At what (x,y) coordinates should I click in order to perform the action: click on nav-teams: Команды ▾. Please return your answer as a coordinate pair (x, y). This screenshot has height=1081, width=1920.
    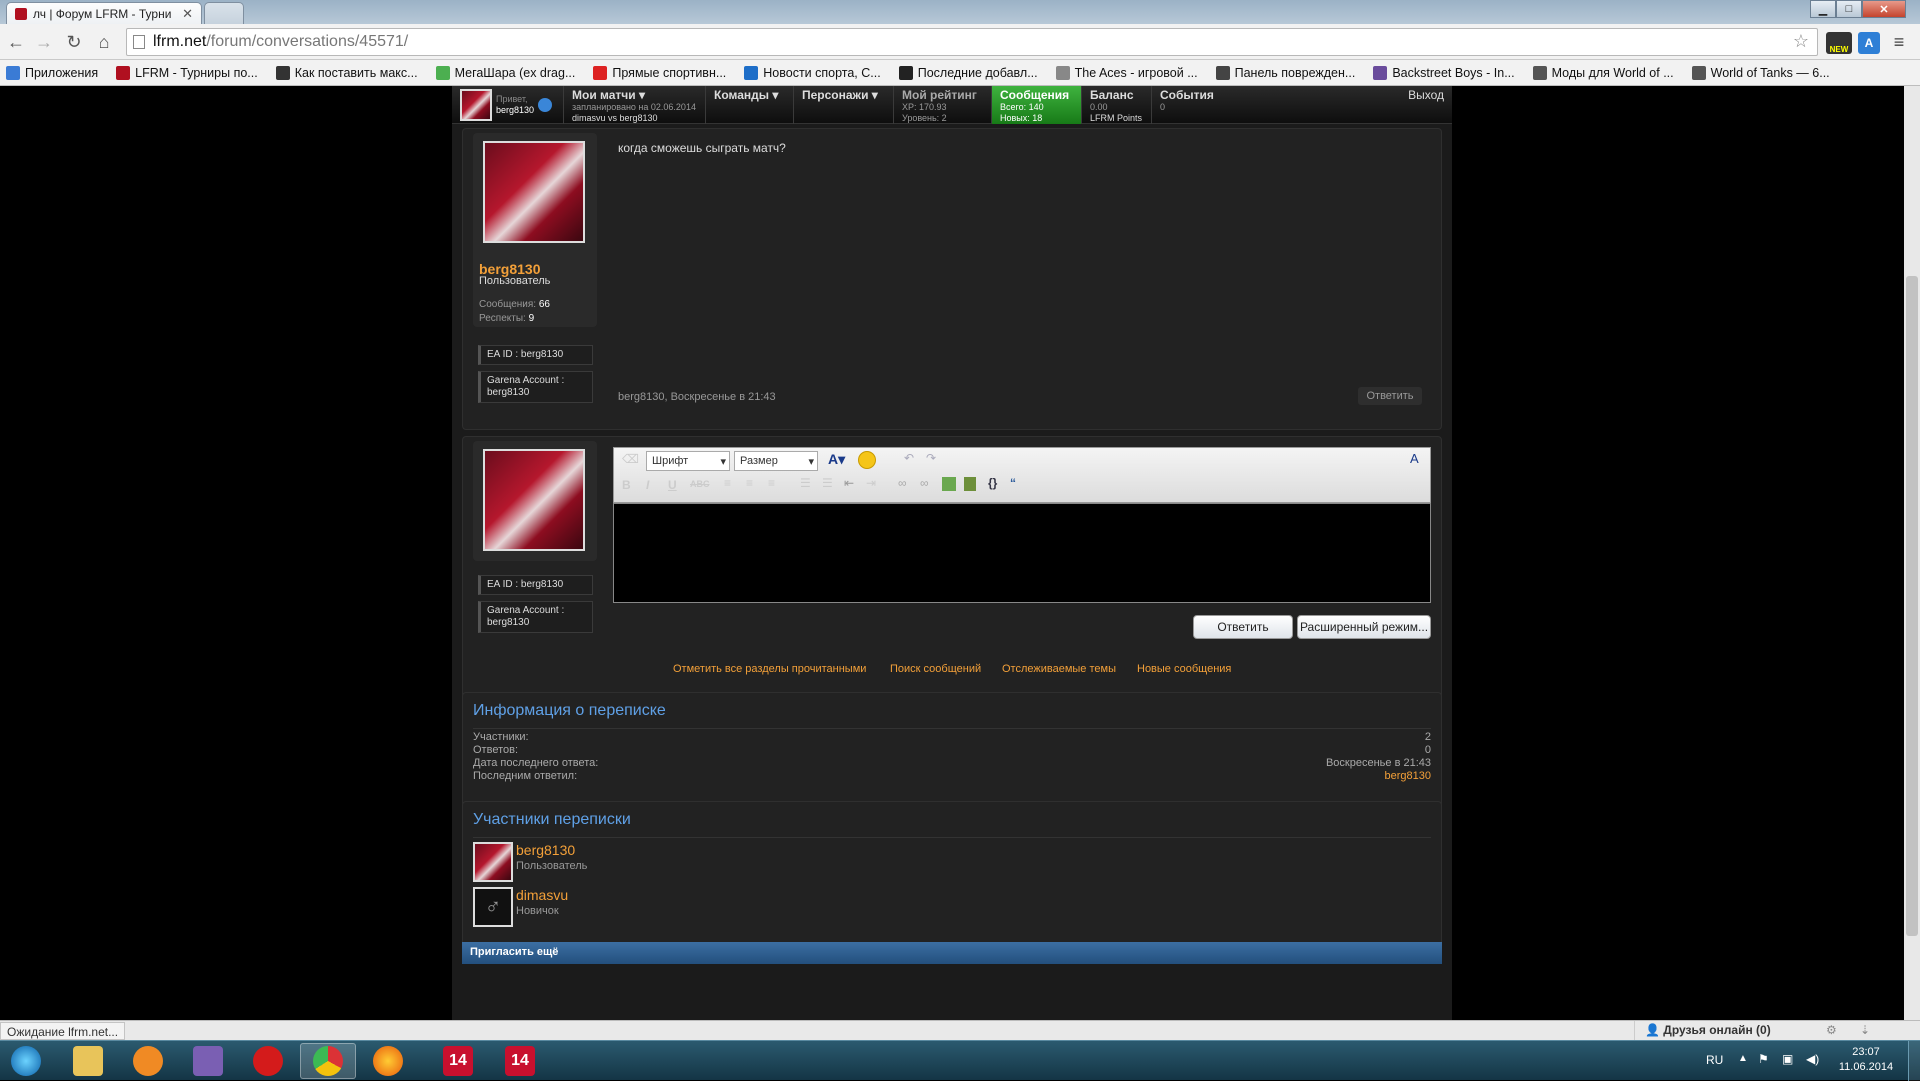
    Looking at the image, I should click on (750, 105).